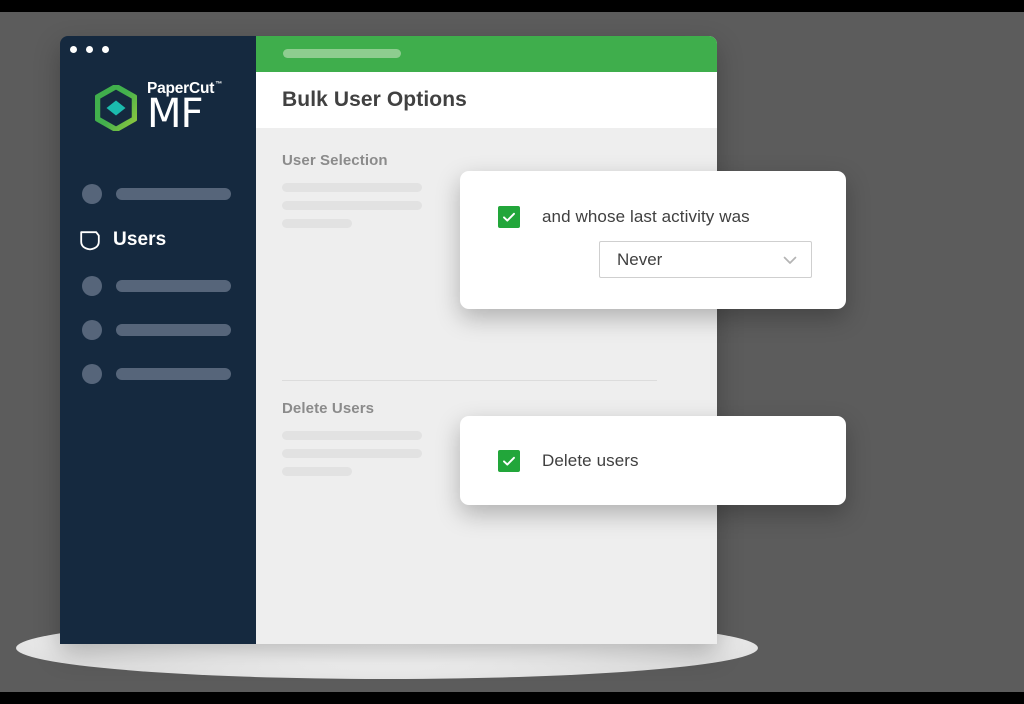 The width and height of the screenshot is (1024, 704). I want to click on sidebar-item-users: Users, so click(158, 240).